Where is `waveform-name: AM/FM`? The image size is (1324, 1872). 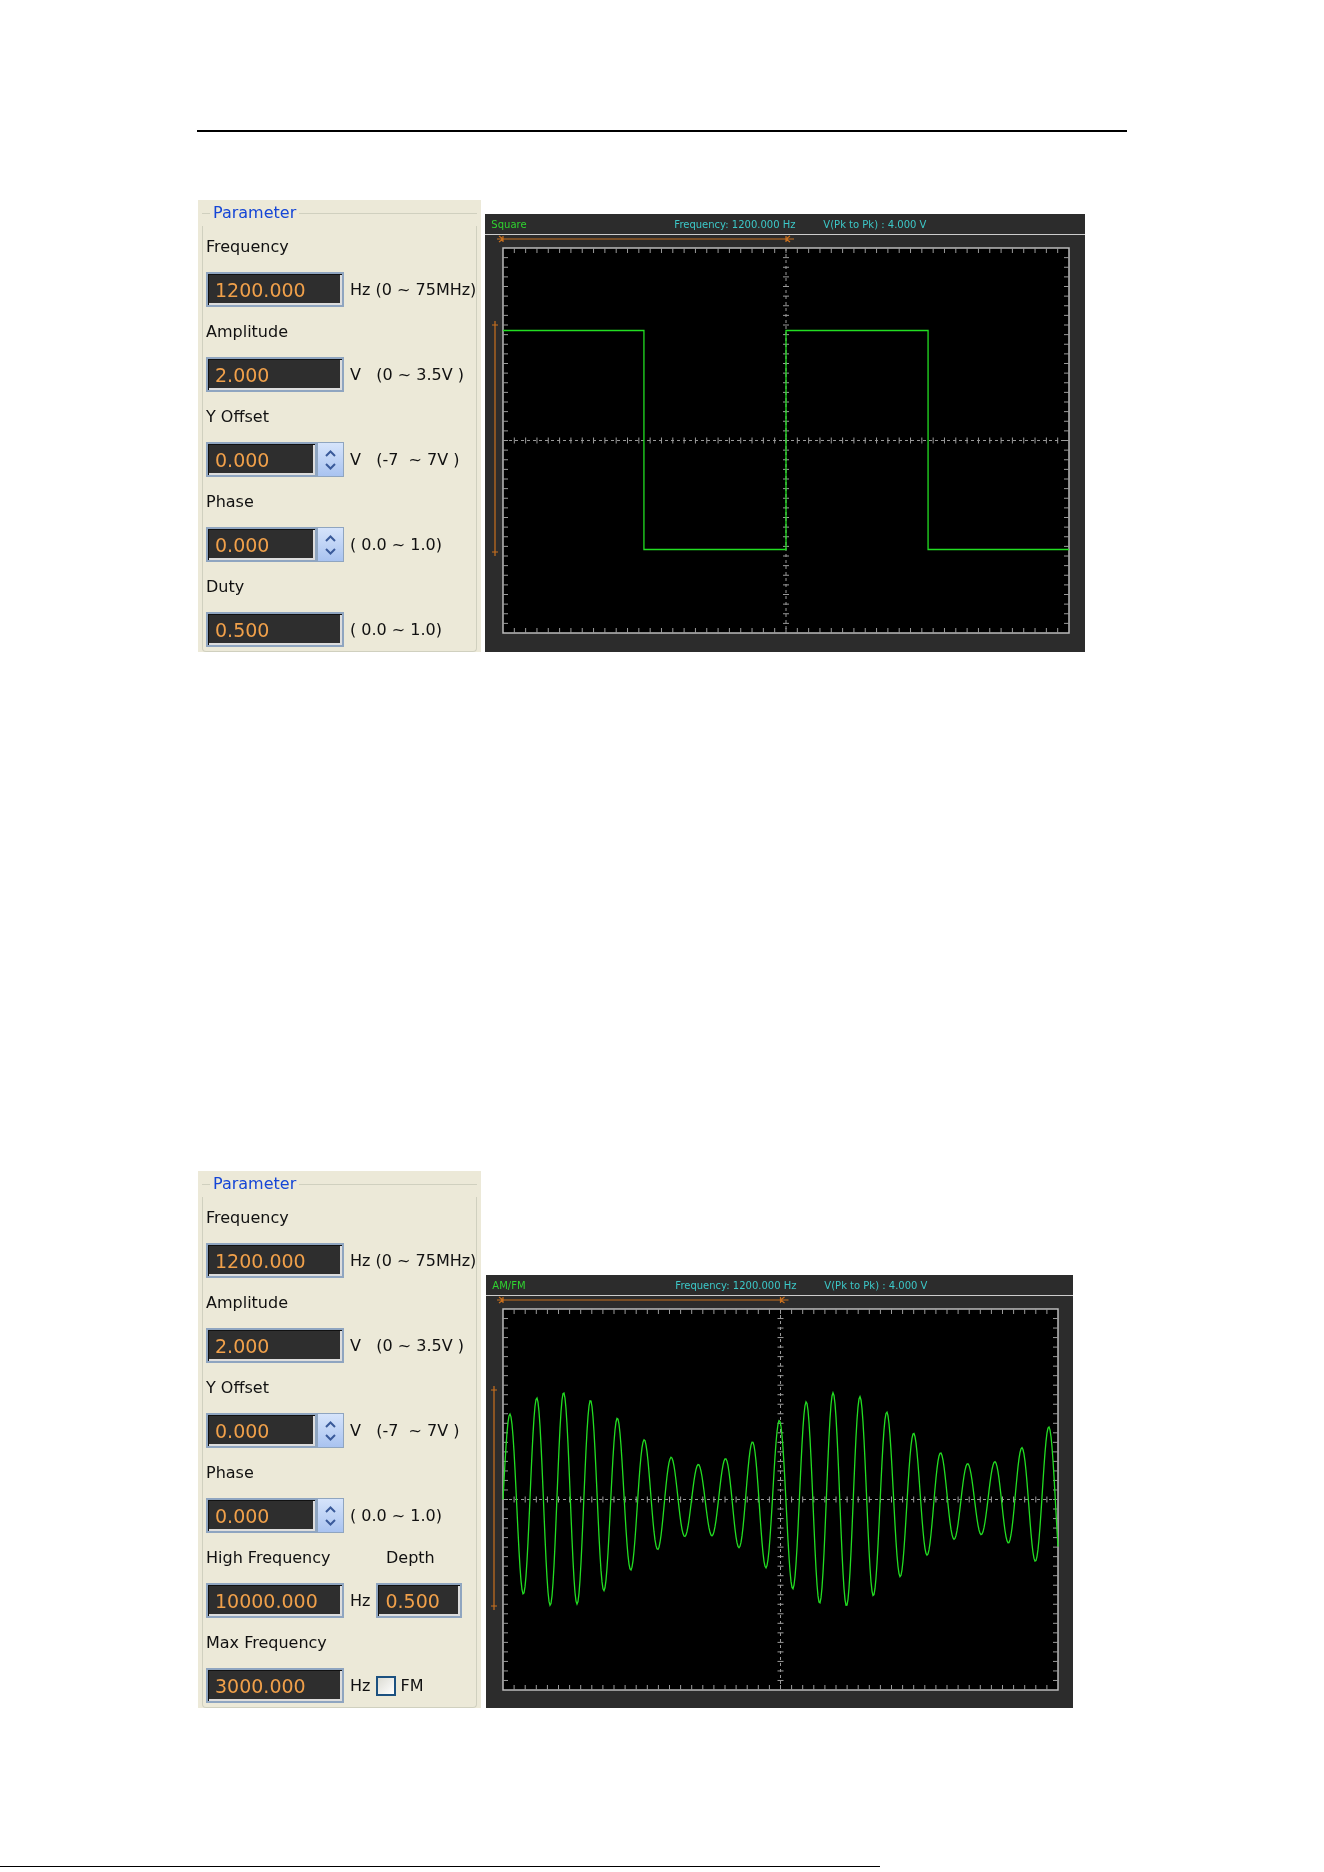
waveform-name: AM/FM is located at coordinates (509, 1285).